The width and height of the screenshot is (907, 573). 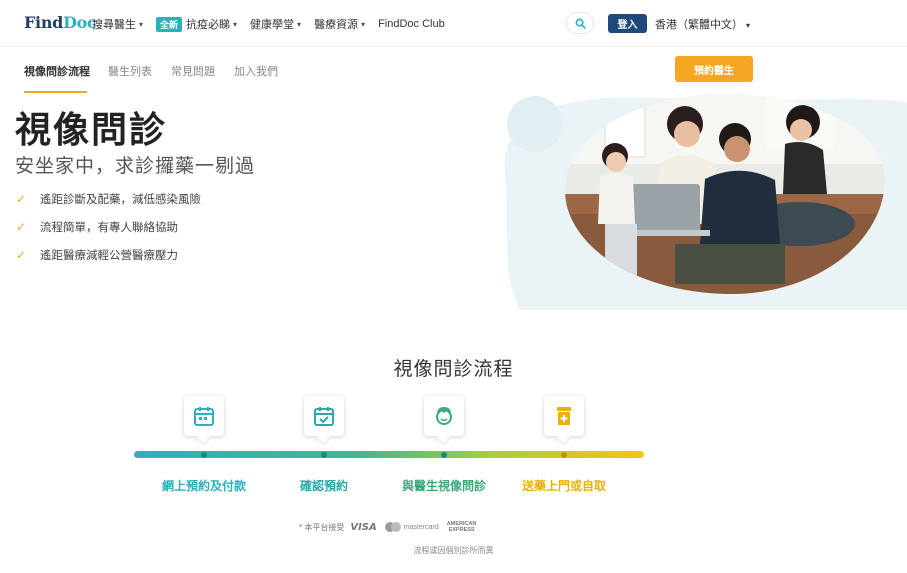 What do you see at coordinates (169, 24) in the screenshot?
I see `new-badge: 全新` at bounding box center [169, 24].